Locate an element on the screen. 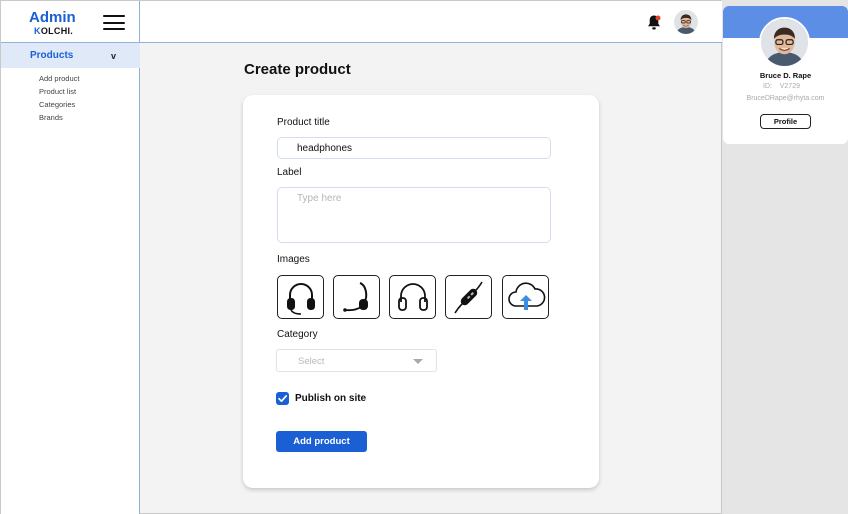  add-product-button: Add product is located at coordinates (321, 441).